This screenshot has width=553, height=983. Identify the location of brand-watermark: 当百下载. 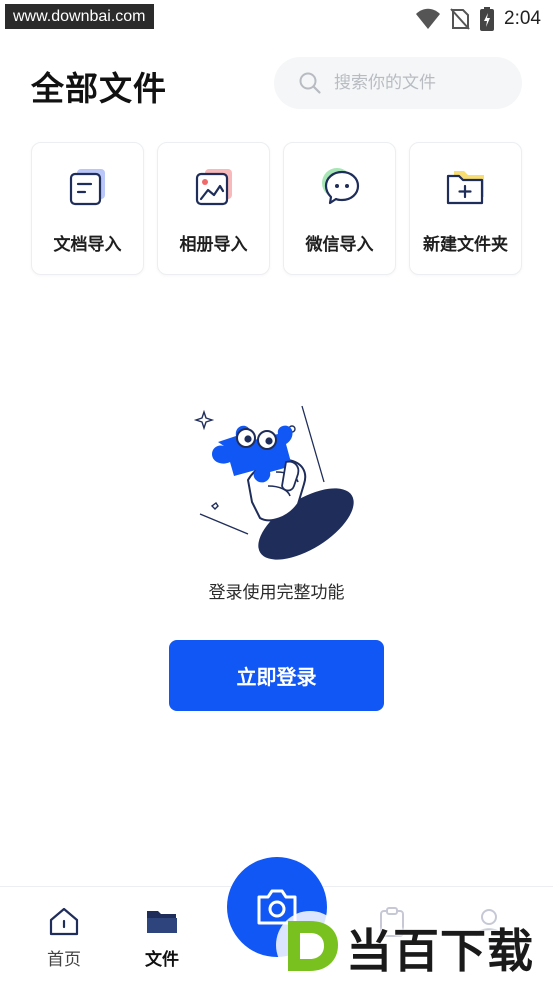
(410, 943).